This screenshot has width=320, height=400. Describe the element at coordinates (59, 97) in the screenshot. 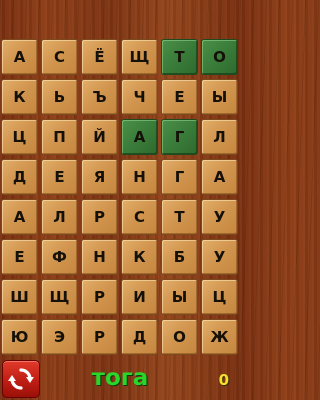

I see `letter-tile: Ь` at that location.